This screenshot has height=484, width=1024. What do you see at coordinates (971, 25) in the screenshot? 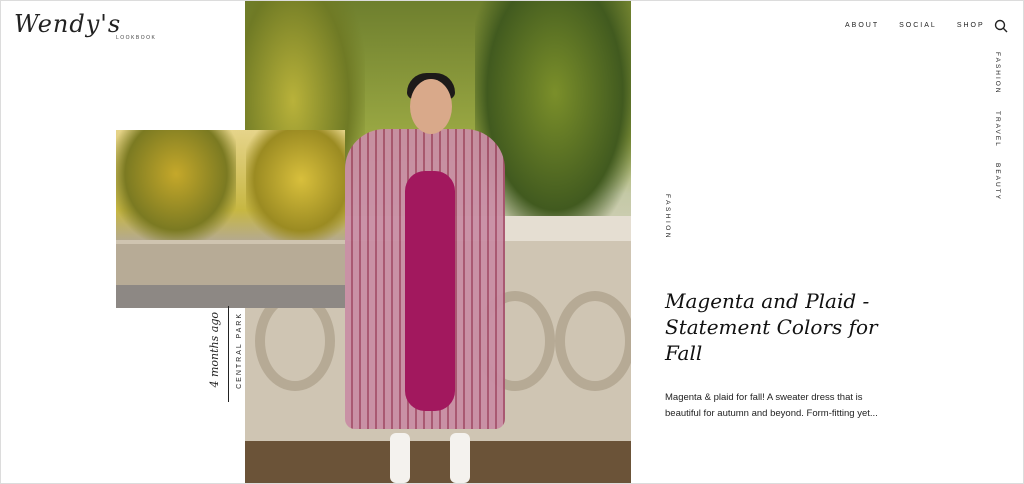
I see `nav-shop: SHOP` at bounding box center [971, 25].